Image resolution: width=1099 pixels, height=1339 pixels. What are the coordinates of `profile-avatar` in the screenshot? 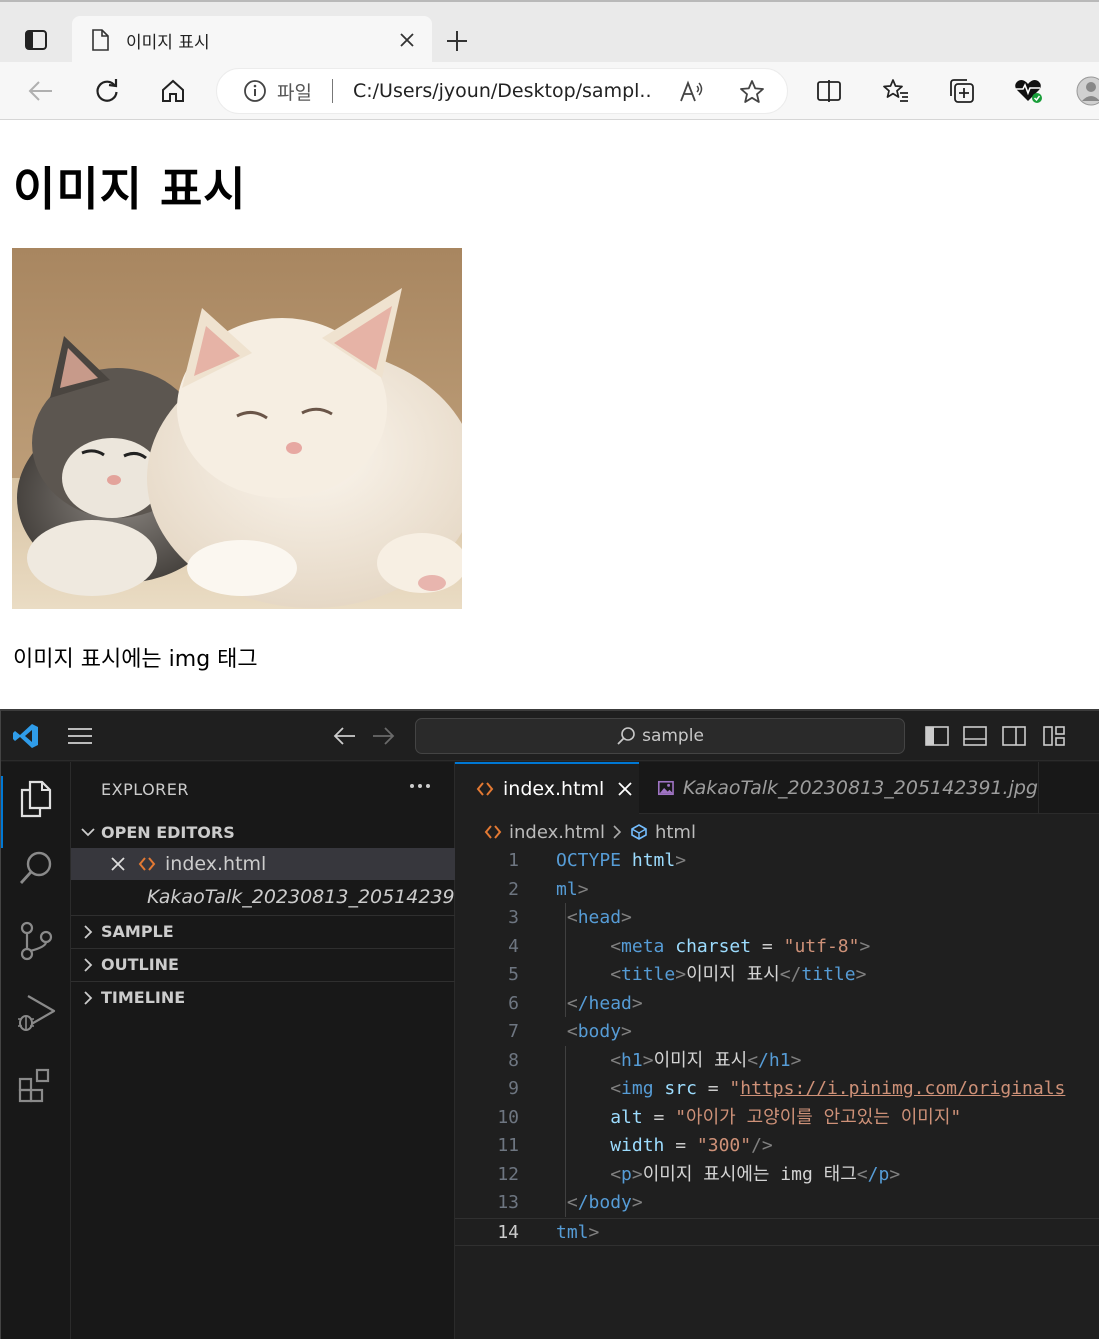 It's located at (1087, 91).